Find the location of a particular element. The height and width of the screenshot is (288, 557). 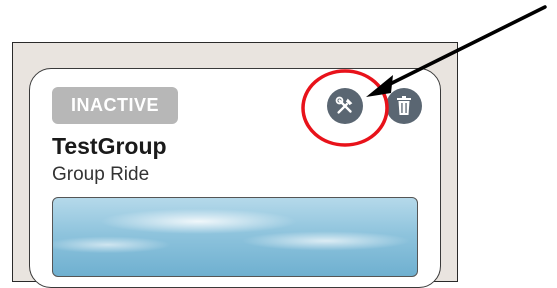

pointer-arrow-shaft is located at coordinates (463, 47).